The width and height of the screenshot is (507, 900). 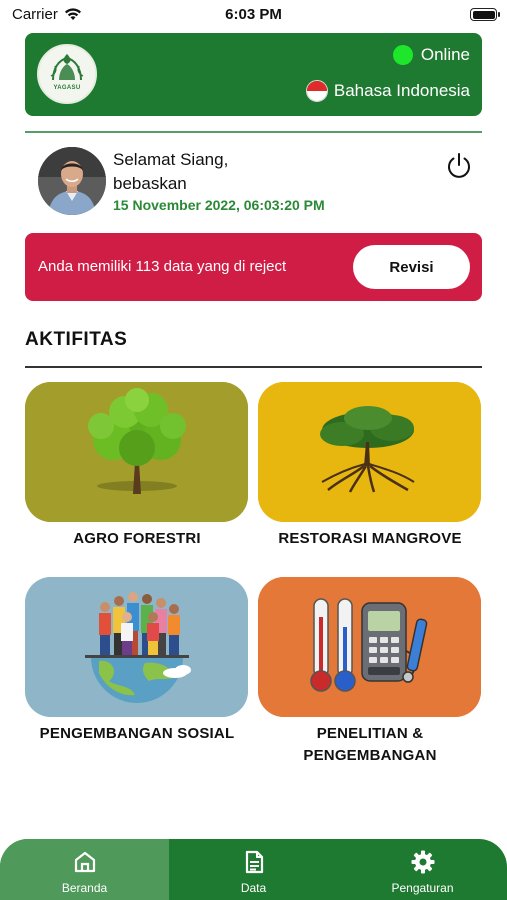 What do you see at coordinates (422, 862) in the screenshot?
I see `gear-icon` at bounding box center [422, 862].